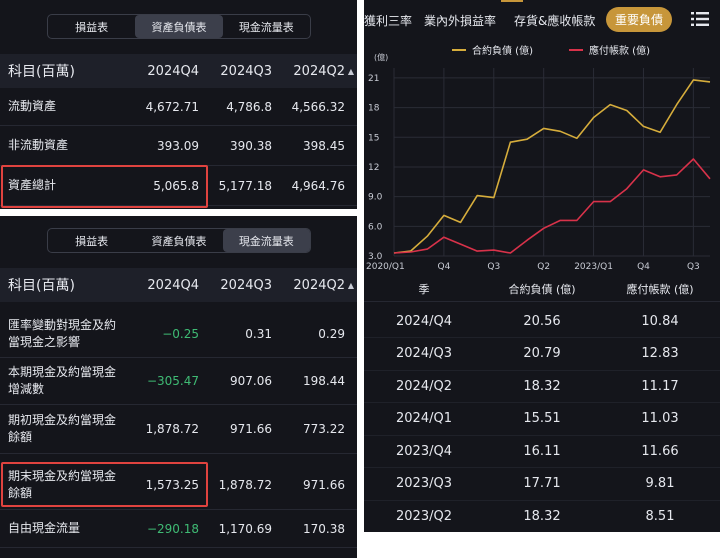 Image resolution: width=720 pixels, height=558 pixels. I want to click on row-label: 期初現金及約當現金餘額, so click(62, 428).